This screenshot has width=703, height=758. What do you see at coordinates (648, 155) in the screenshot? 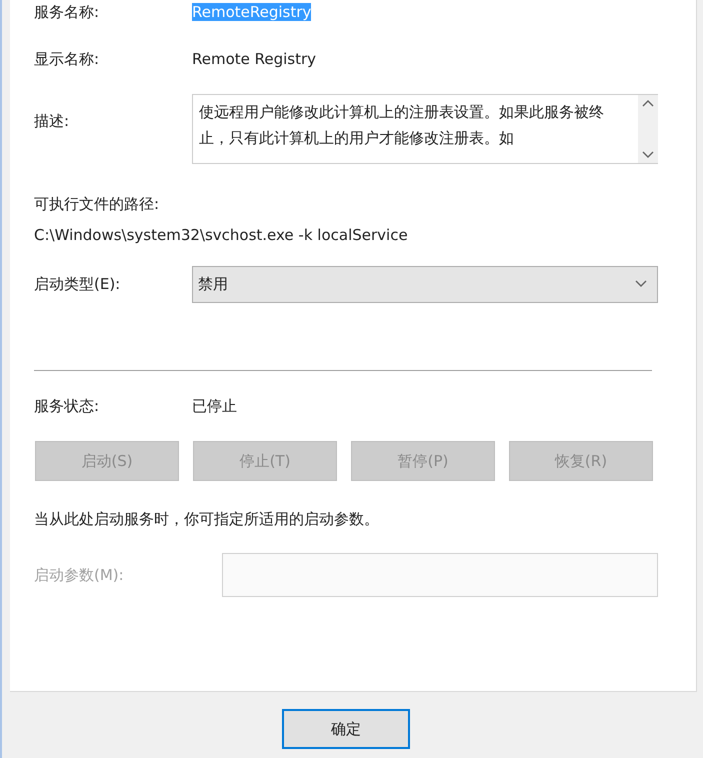
I see `scroll-down-icon` at bounding box center [648, 155].